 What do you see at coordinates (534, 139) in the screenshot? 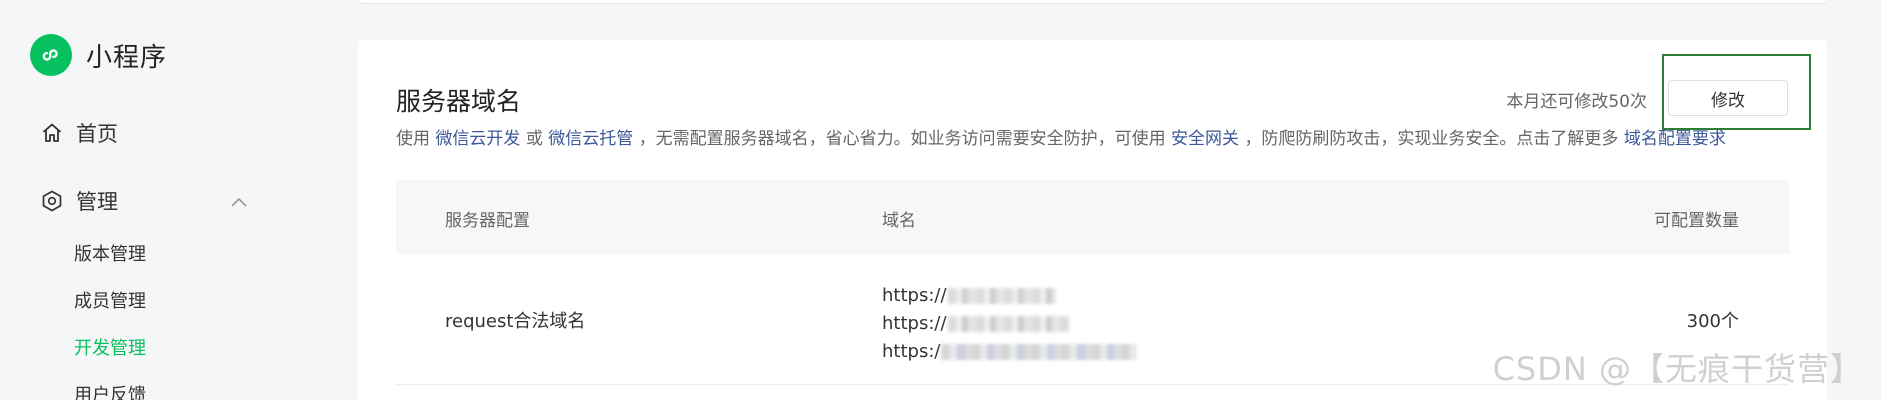
I see `desc-text: 或` at bounding box center [534, 139].